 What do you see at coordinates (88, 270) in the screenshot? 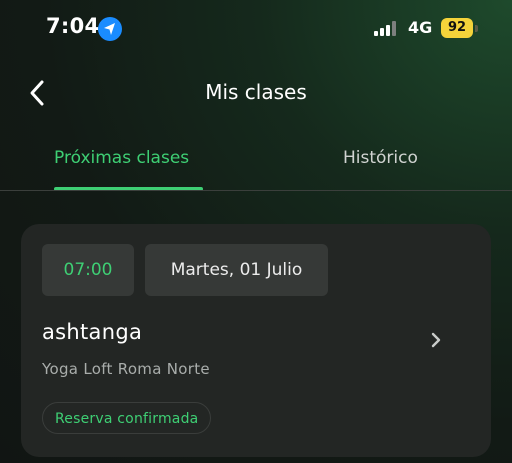
I see `class-time-chip: 07:00` at bounding box center [88, 270].